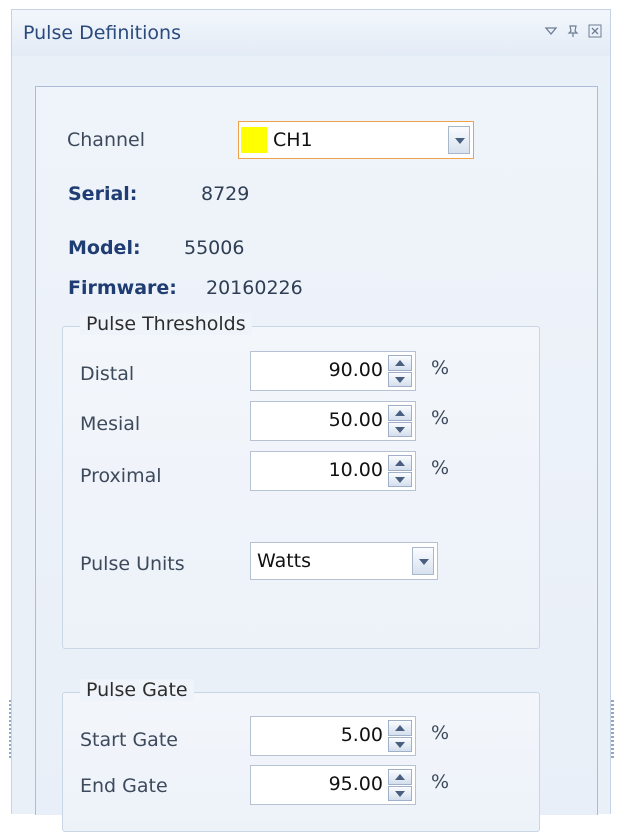 The width and height of the screenshot is (618, 832). Describe the element at coordinates (551, 31) in the screenshot. I see `dropdown-arrow-icon` at that location.